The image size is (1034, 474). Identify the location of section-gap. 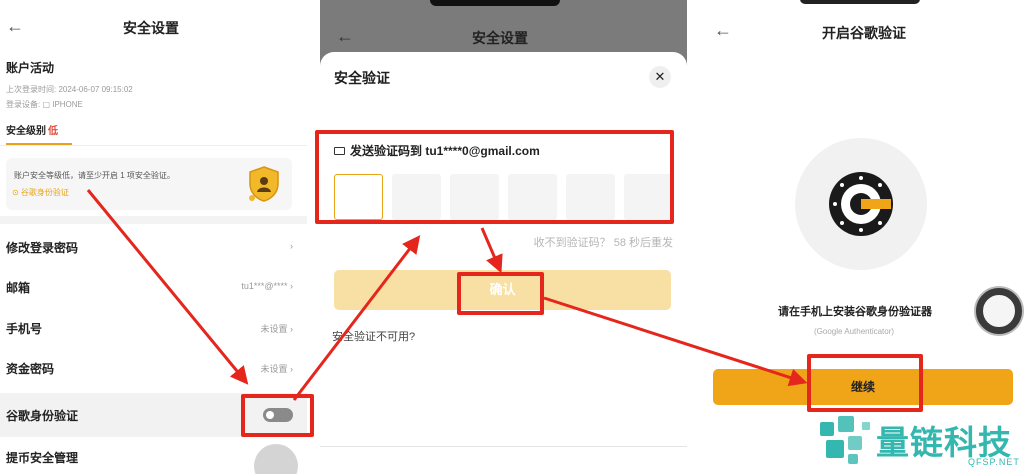
(153, 220).